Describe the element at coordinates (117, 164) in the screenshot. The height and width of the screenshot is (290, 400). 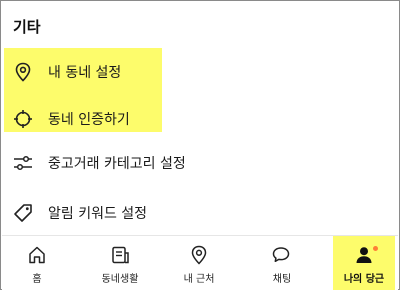
I see `menu-item-label: 중고거래 카테고리 설정` at that location.